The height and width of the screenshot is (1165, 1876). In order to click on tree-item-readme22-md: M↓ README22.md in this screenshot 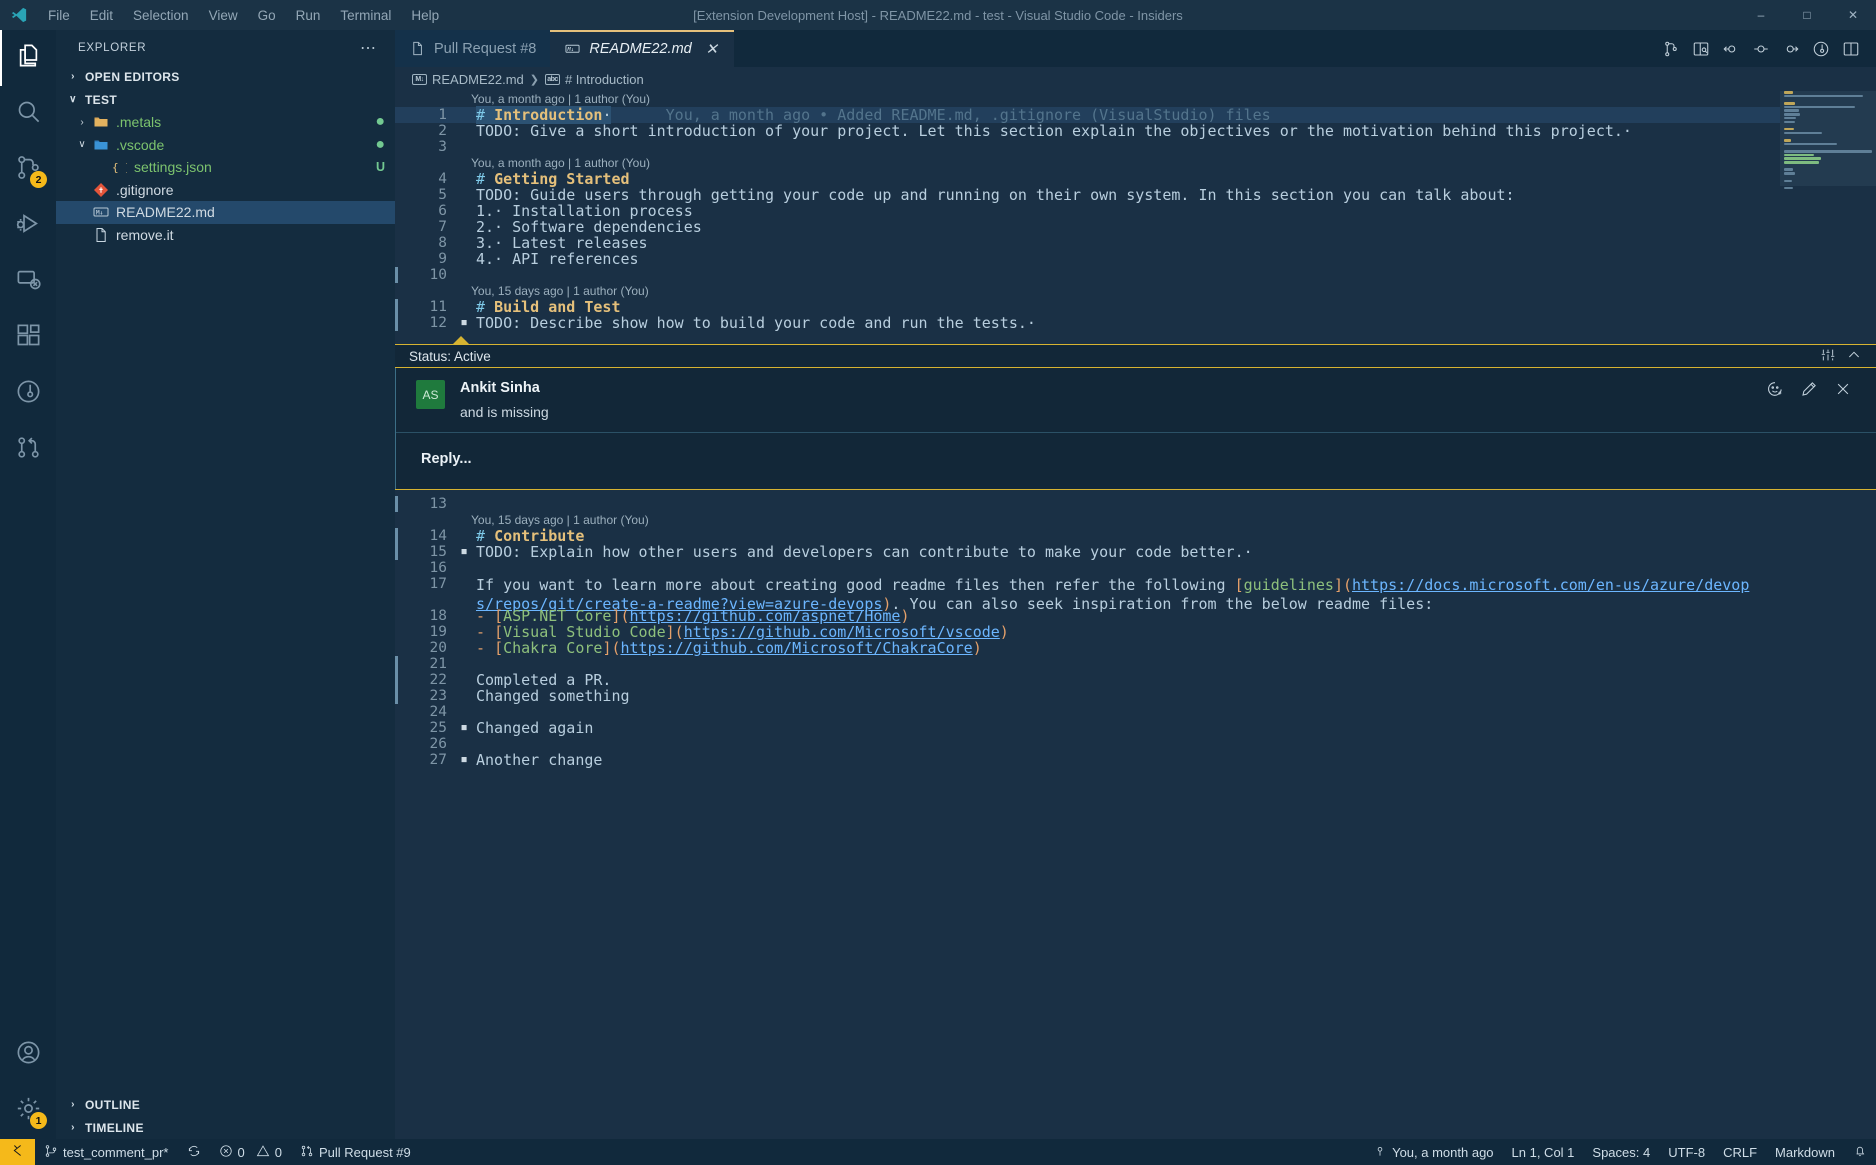, I will do `click(225, 212)`.